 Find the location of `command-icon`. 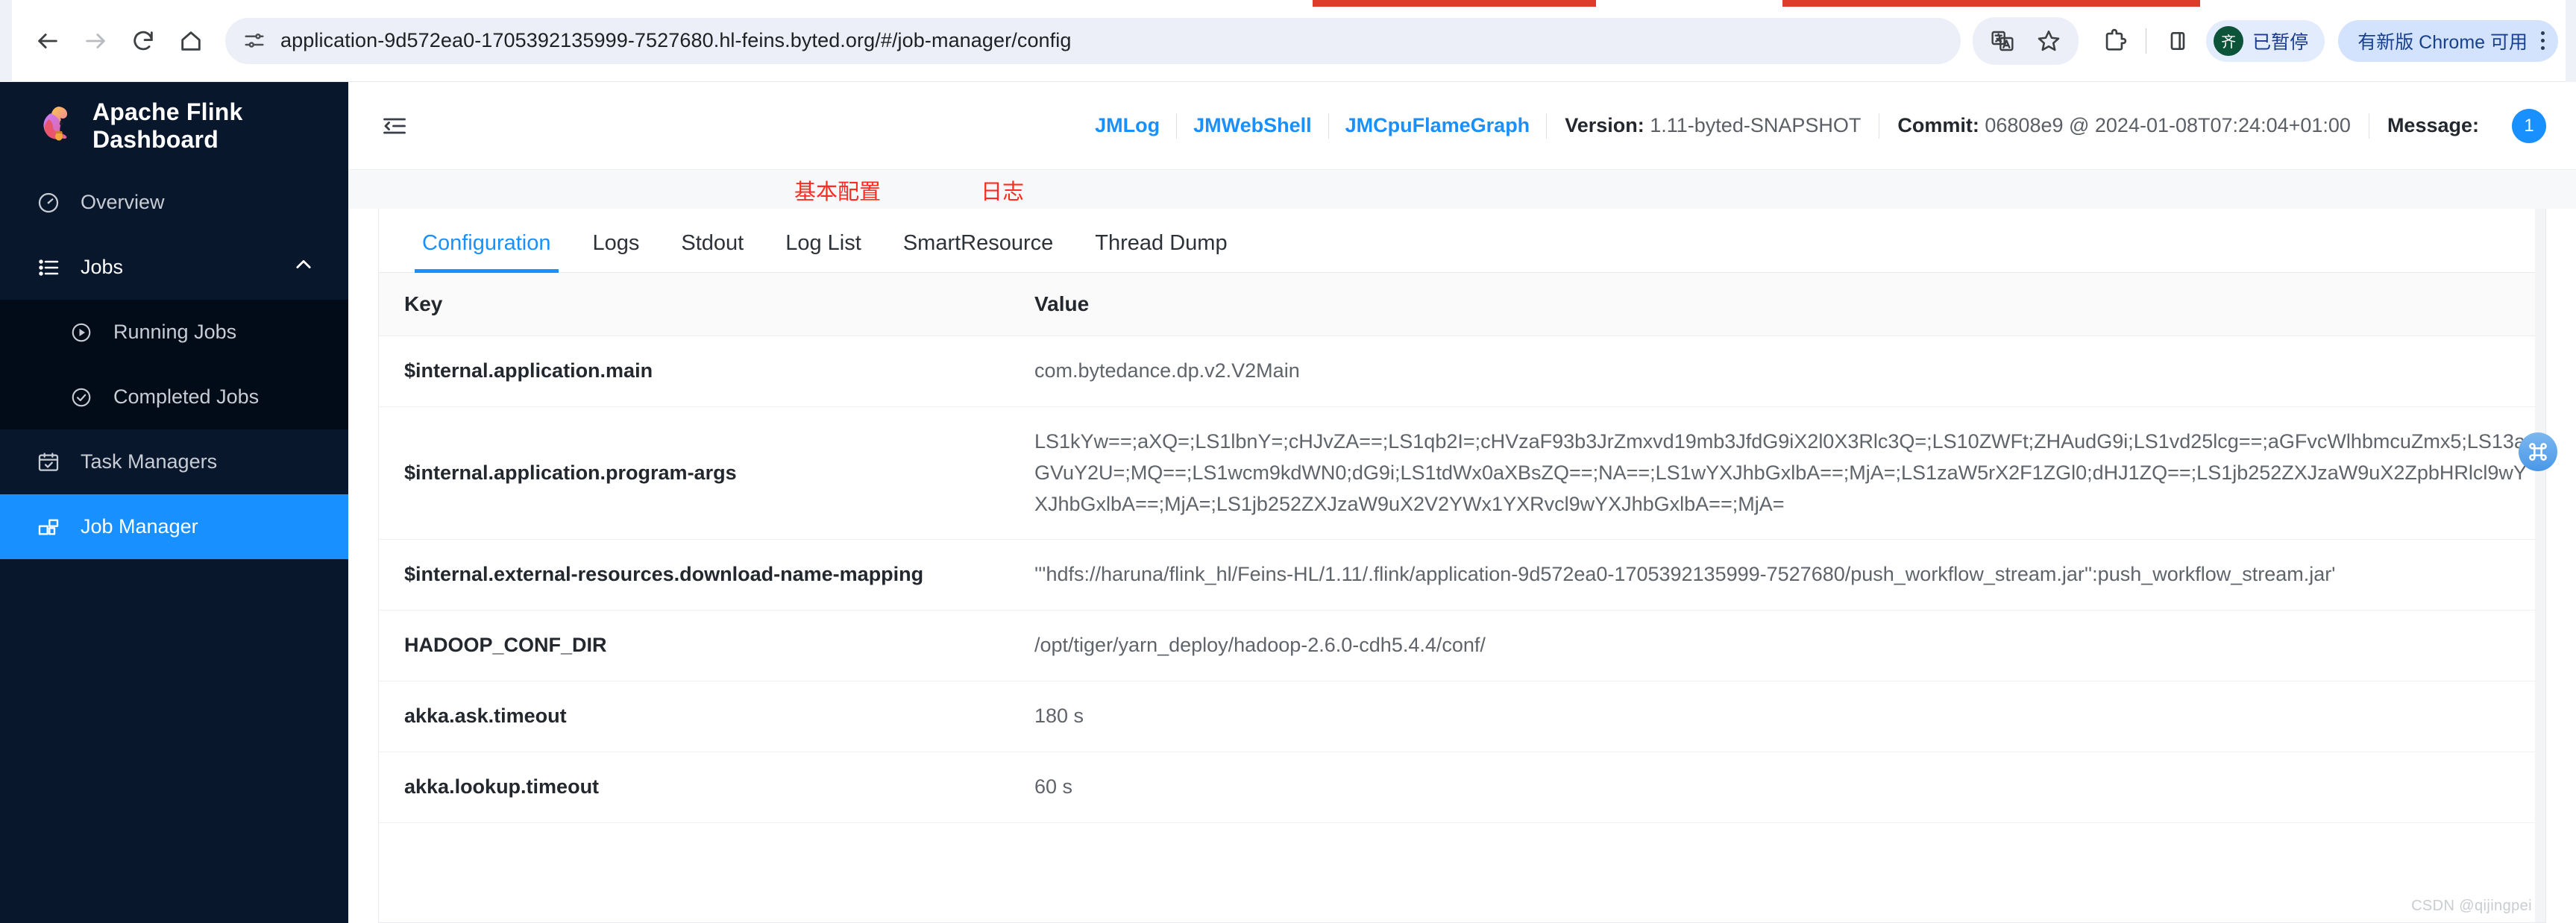

command-icon is located at coordinates (2538, 451).